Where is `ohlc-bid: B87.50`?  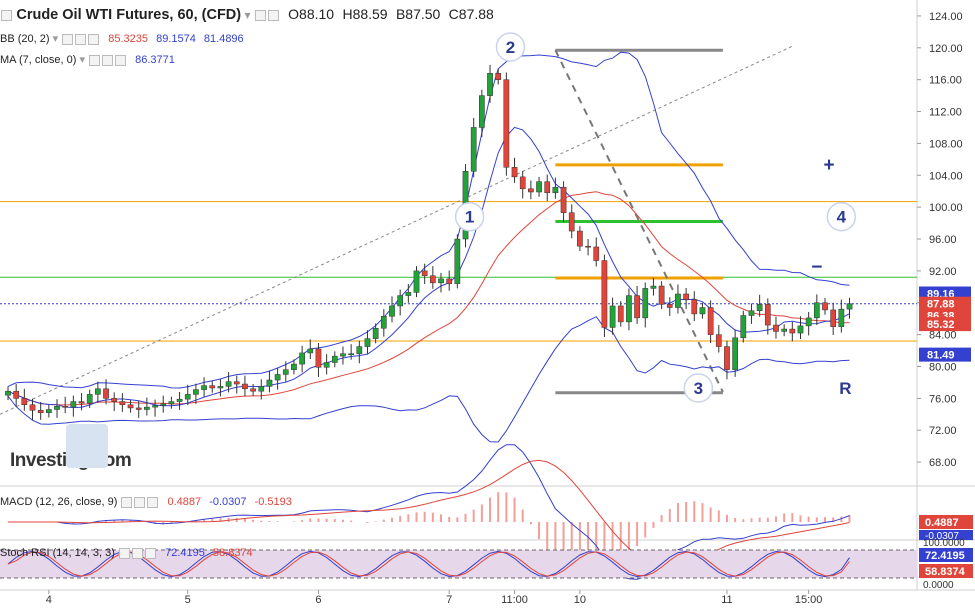
ohlc-bid: B87.50 is located at coordinates (418, 14).